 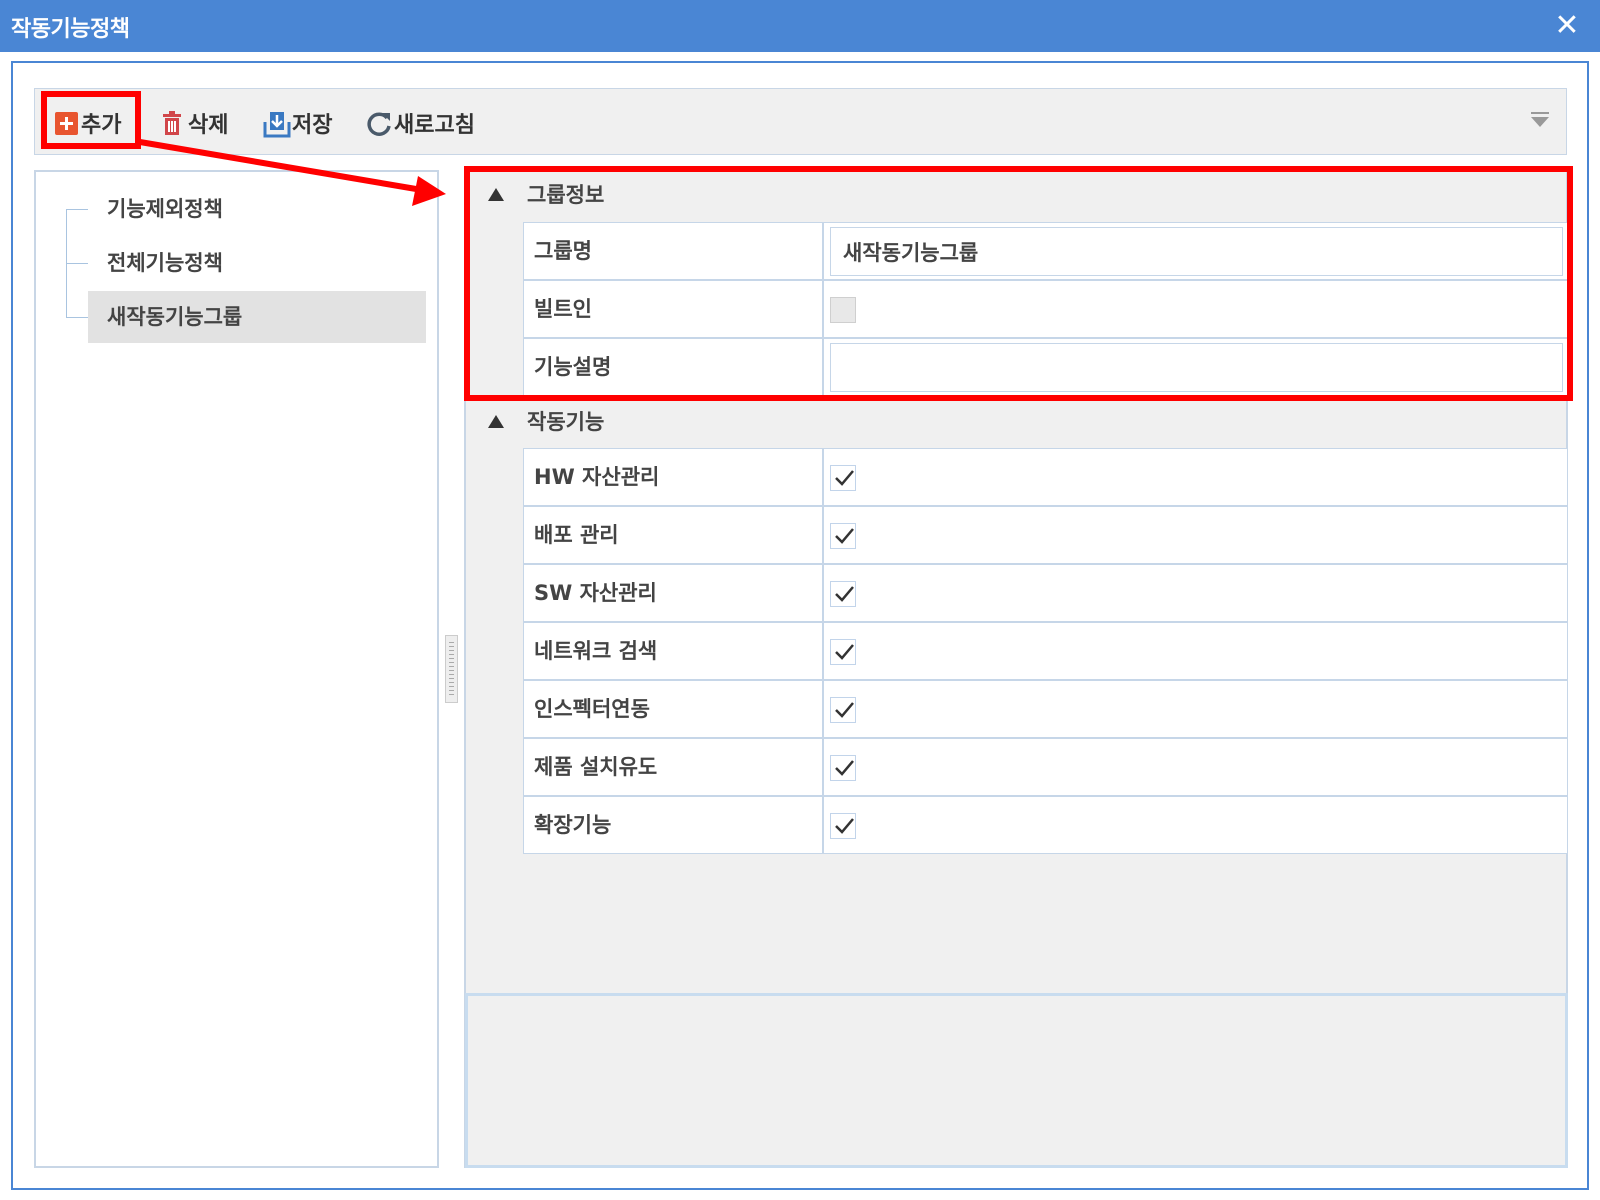 What do you see at coordinates (1045, 651) in the screenshot?
I see `prop-row-feature: 네트워크 검색` at bounding box center [1045, 651].